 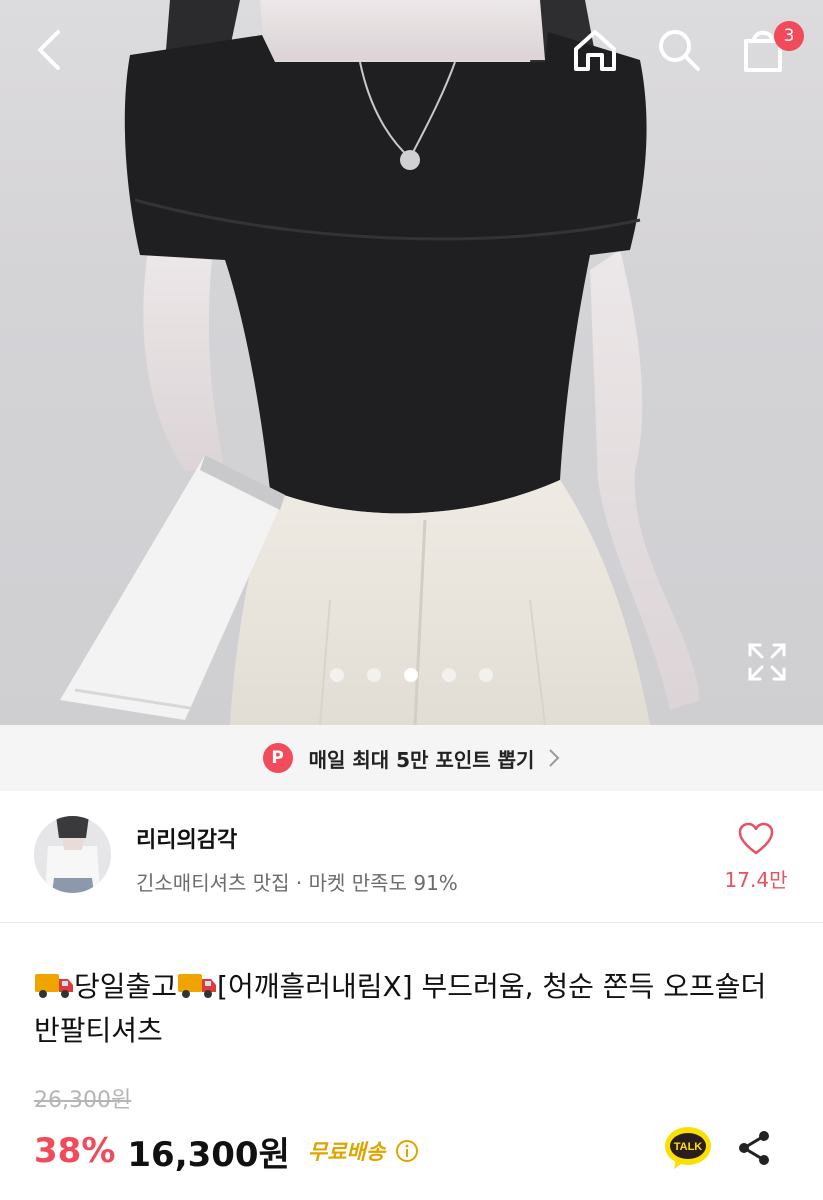 What do you see at coordinates (421, 759) in the screenshot?
I see `promo-text: 매일 최대 5만 포인트 뽑기` at bounding box center [421, 759].